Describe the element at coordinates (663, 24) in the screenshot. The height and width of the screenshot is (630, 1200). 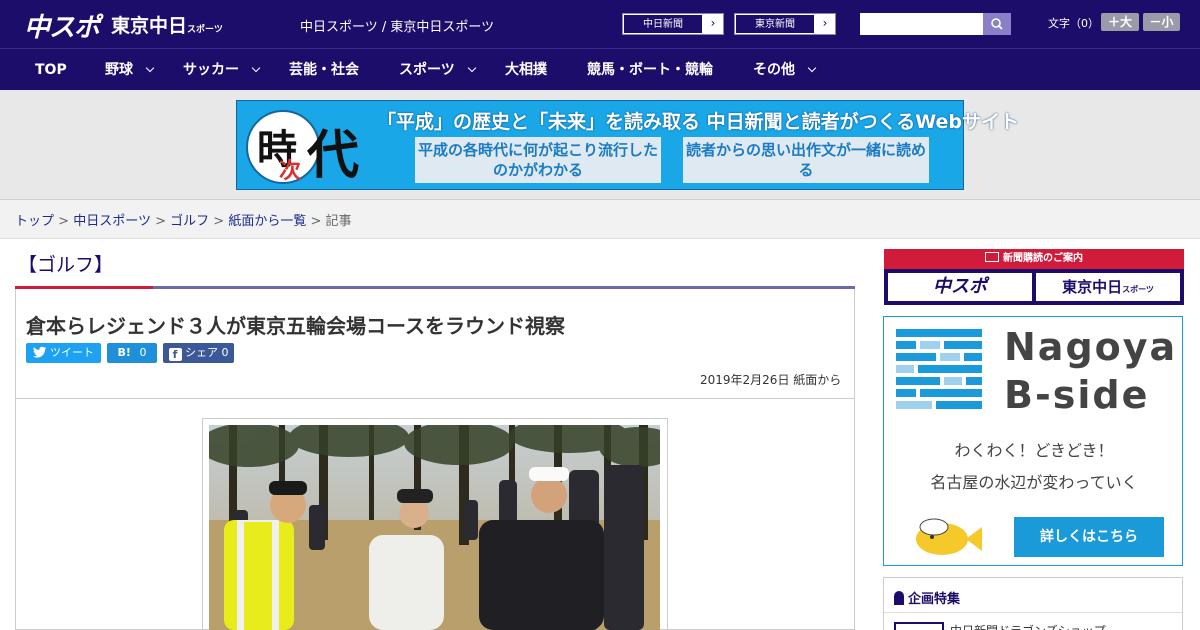
I see `paper-button-label: 中日新聞` at that location.